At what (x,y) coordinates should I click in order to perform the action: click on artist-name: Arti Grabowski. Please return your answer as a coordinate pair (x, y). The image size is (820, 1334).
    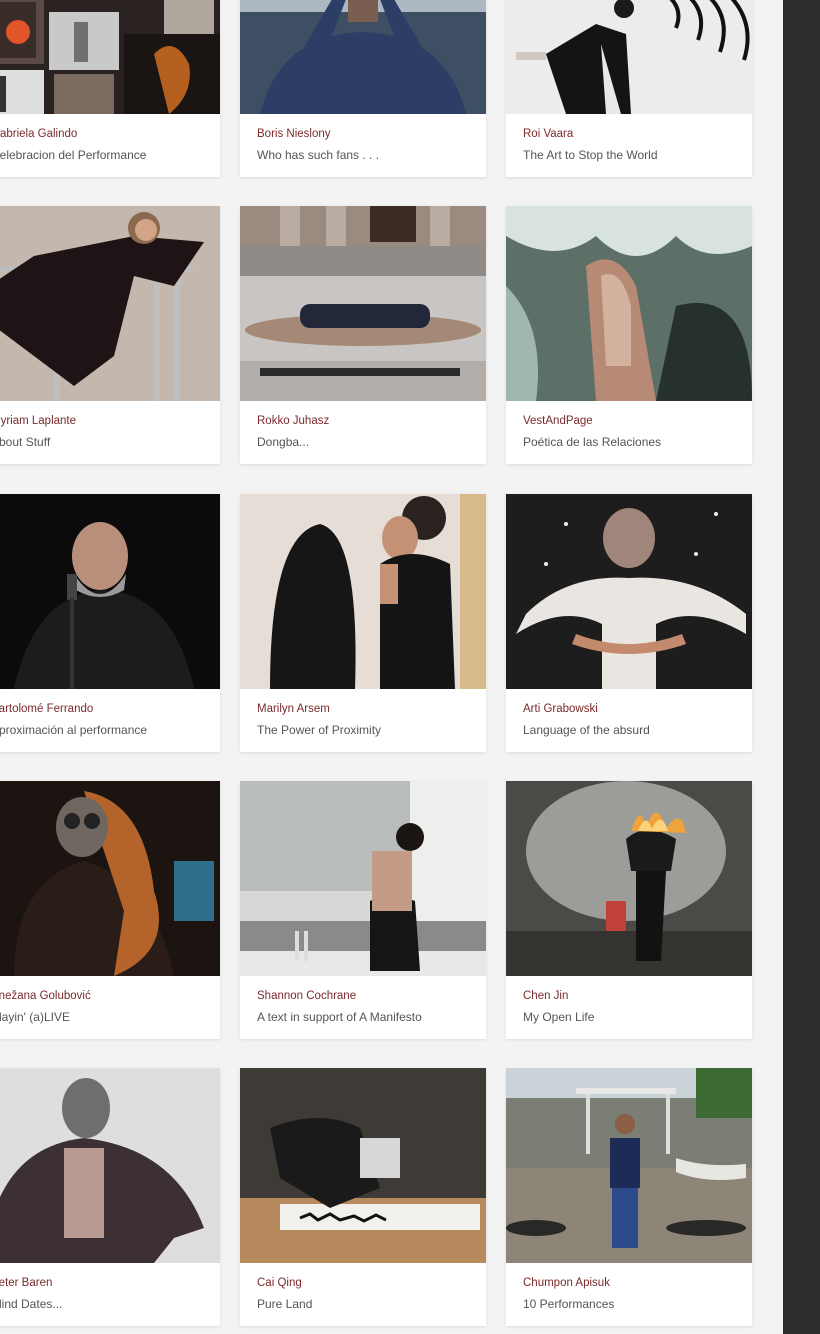
    Looking at the image, I should click on (560, 709).